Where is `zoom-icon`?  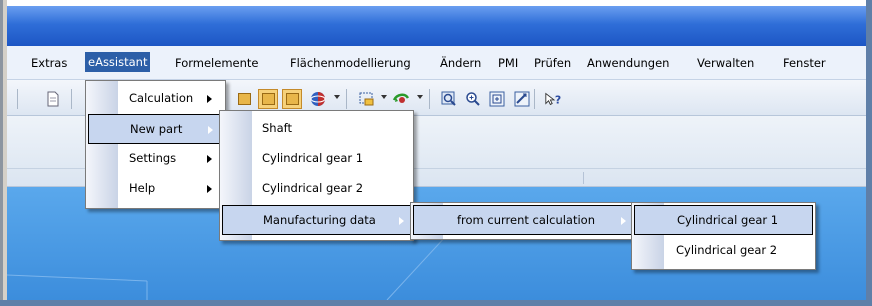
zoom-icon is located at coordinates (473, 99).